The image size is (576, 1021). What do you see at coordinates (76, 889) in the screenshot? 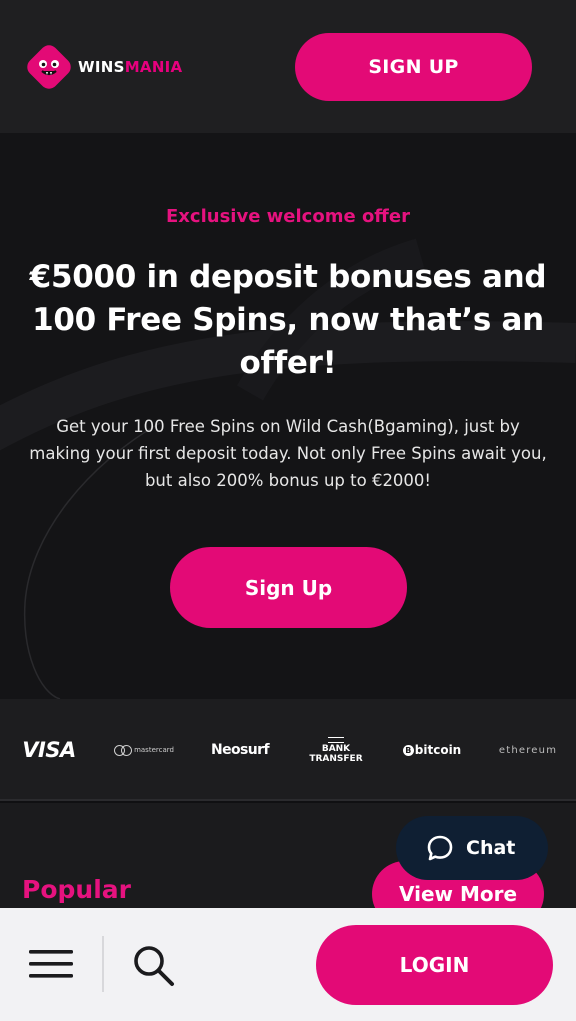
I see `popular-section-title: Popular` at bounding box center [76, 889].